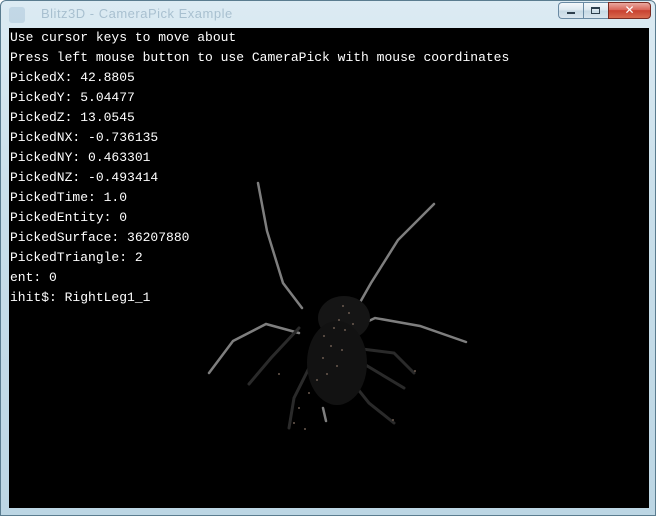 This screenshot has height=516, width=656. Describe the element at coordinates (72, 77) in the screenshot. I see `picked-x-line: PickedX: 42.8805` at that location.